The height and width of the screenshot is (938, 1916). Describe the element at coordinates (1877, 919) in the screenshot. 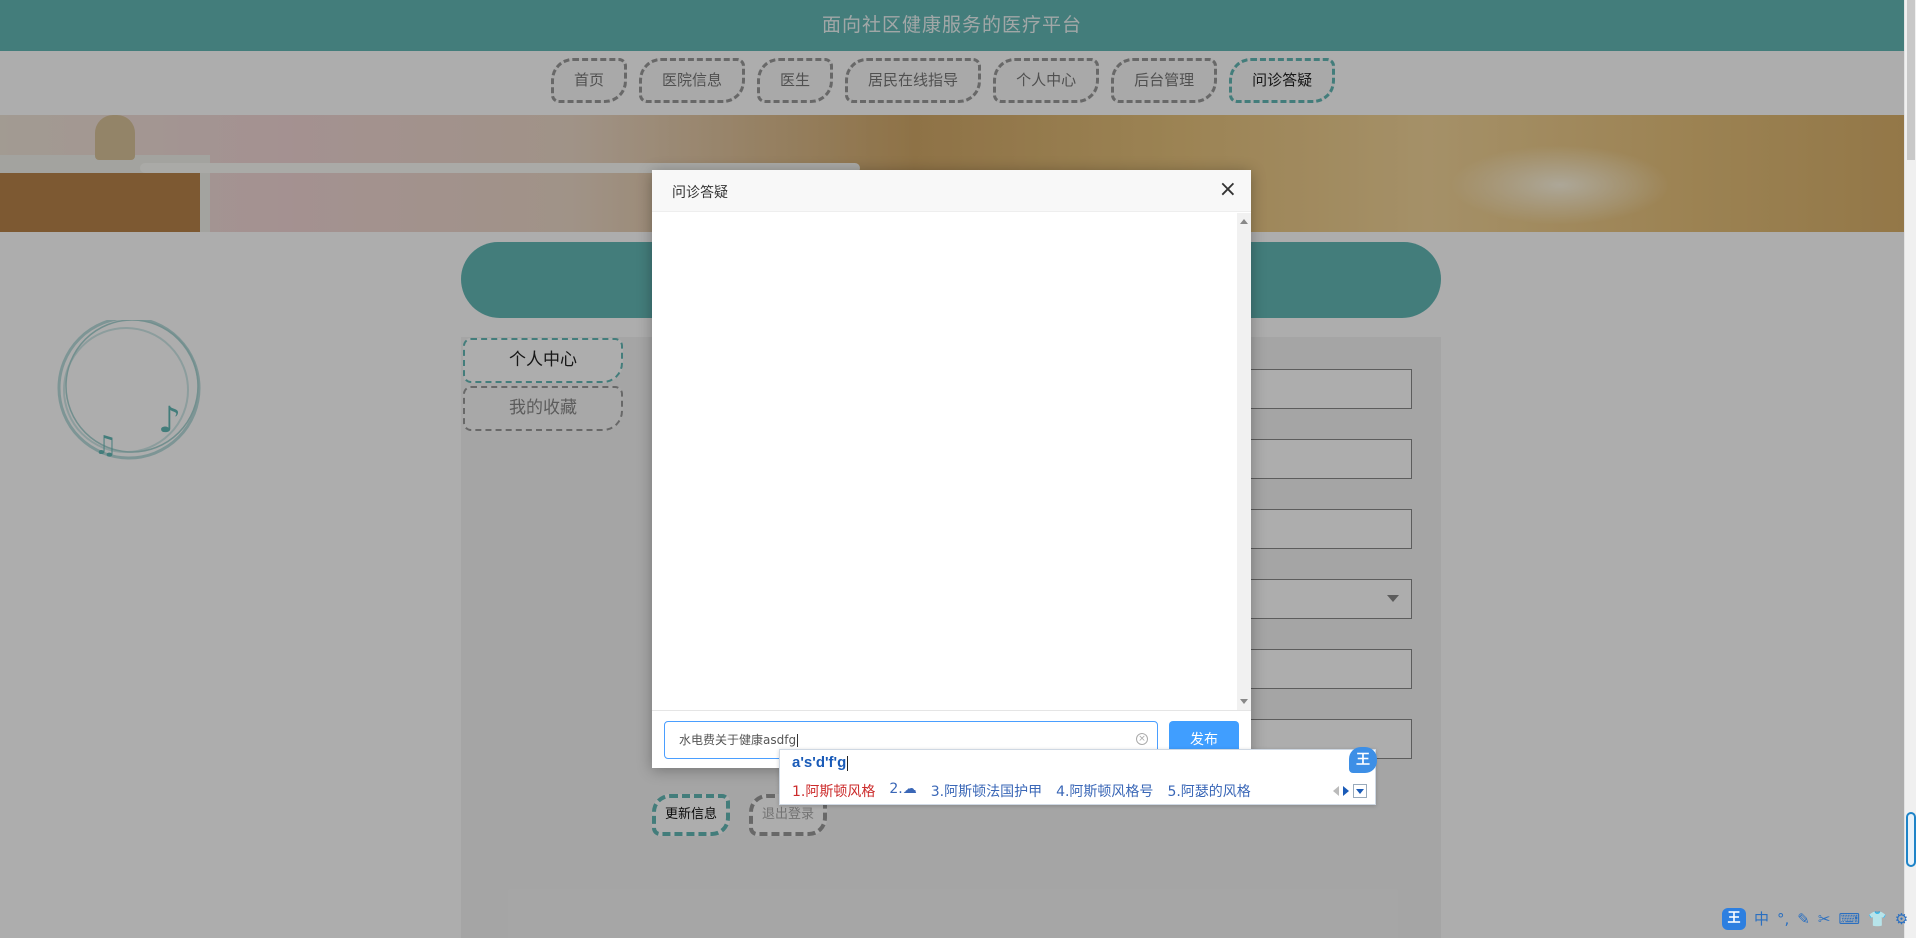

I see `skin-icon: 👕` at that location.